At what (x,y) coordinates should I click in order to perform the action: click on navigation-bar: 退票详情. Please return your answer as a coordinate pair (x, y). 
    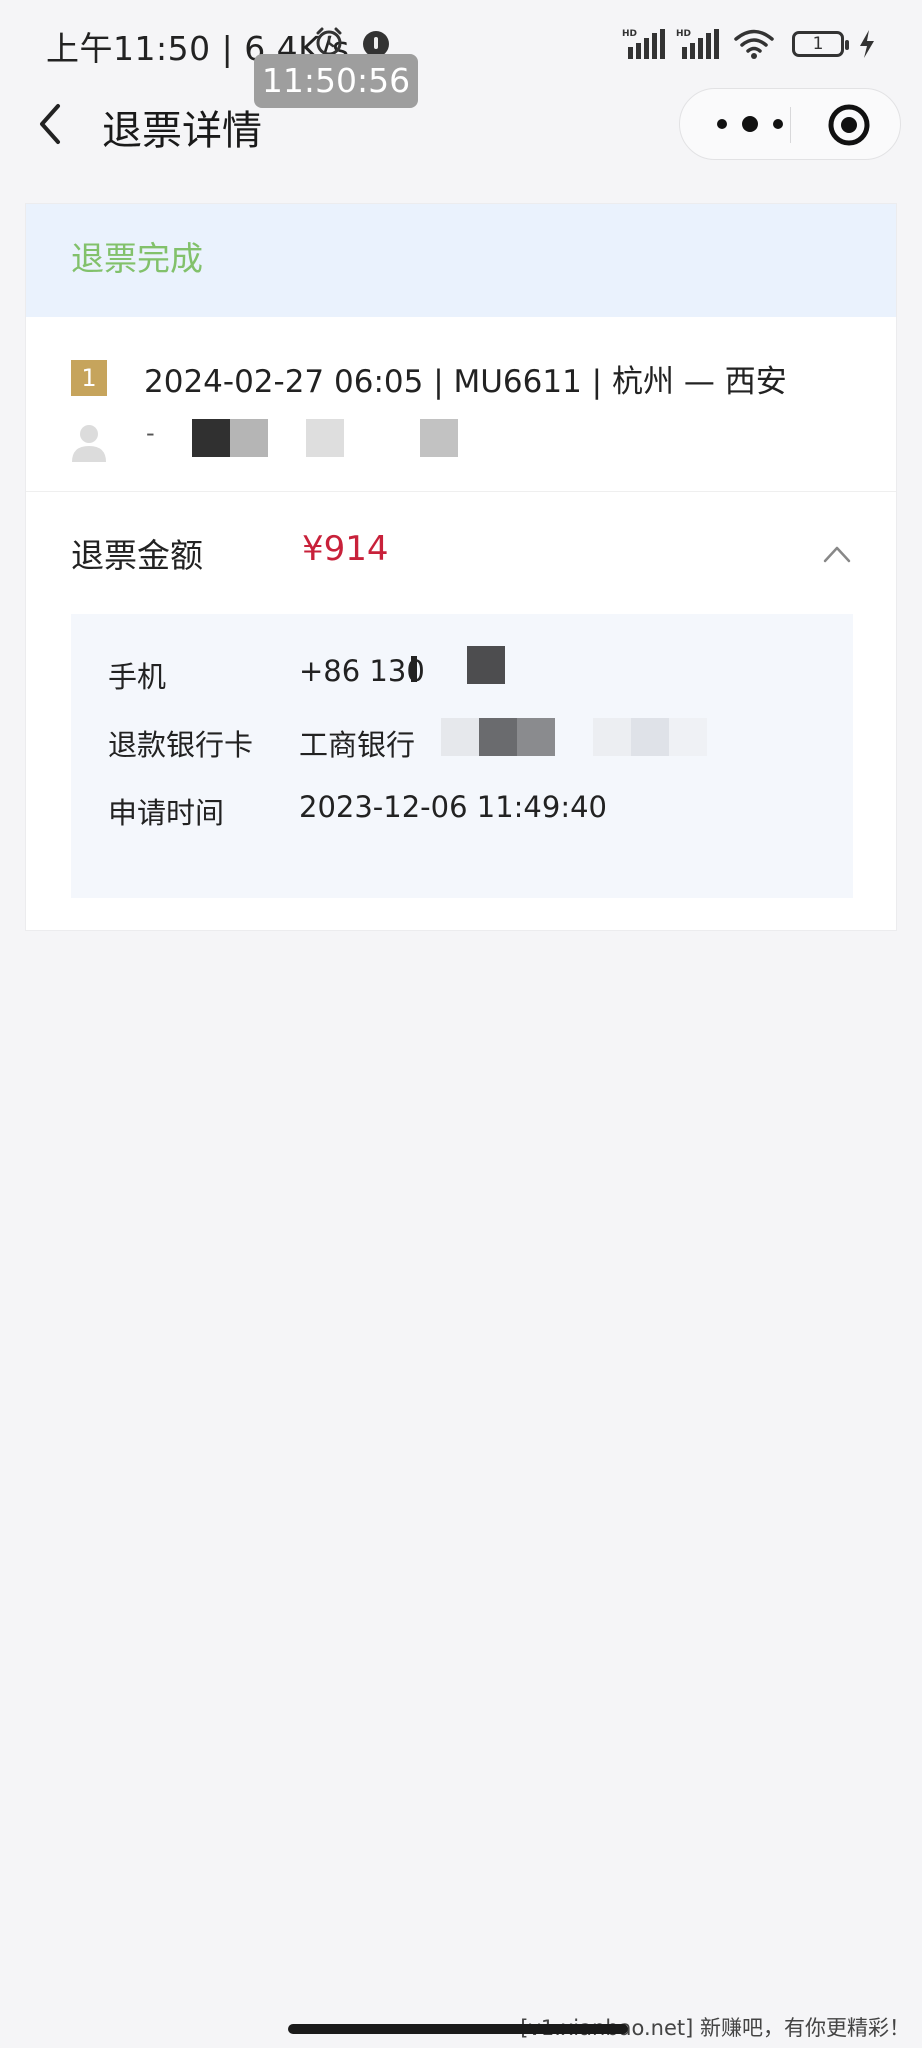
    Looking at the image, I should click on (461, 124).